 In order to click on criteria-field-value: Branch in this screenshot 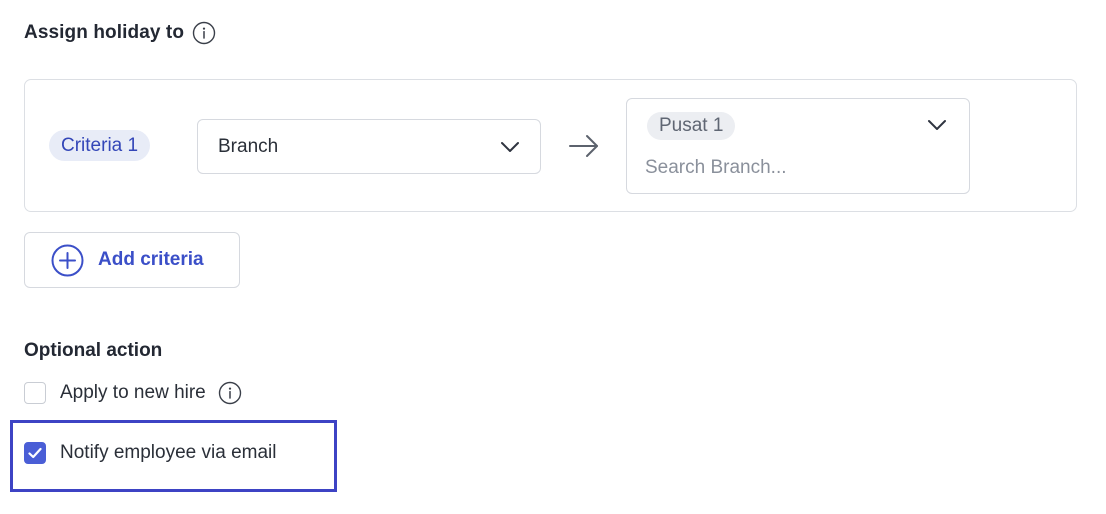, I will do `click(248, 146)`.